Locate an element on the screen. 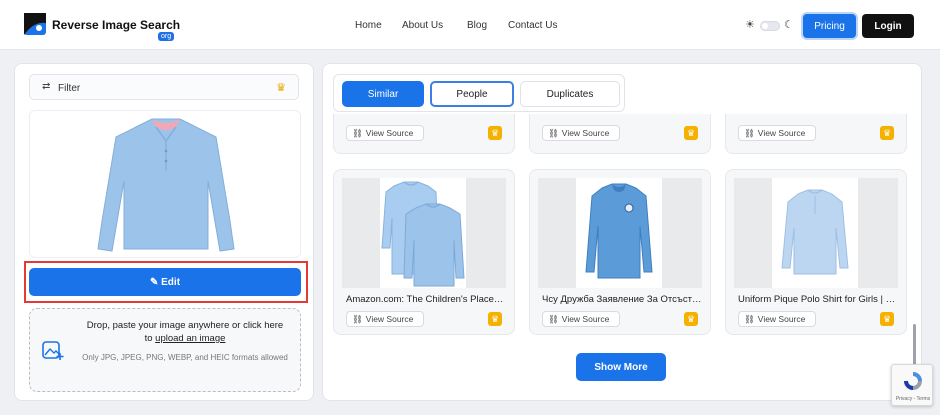  filter-label: Filter is located at coordinates (69, 88).